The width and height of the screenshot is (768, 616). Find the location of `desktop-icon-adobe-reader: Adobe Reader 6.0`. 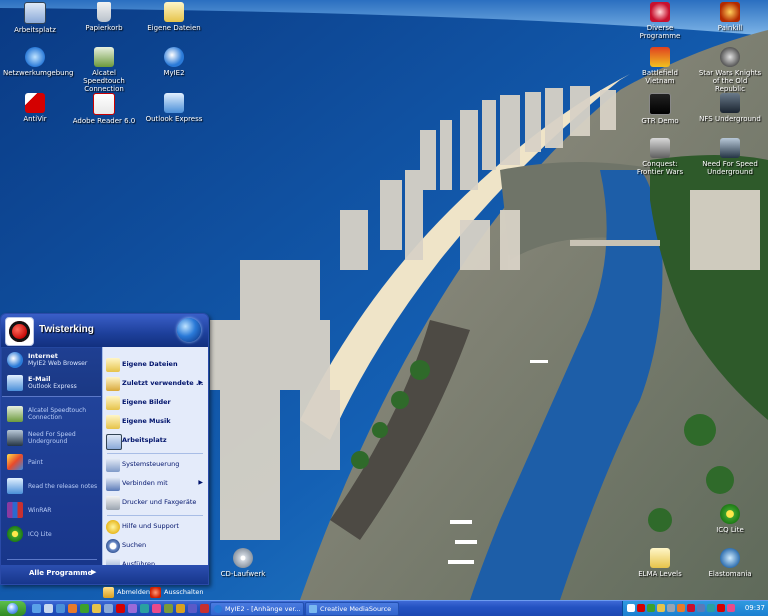

desktop-icon-adobe-reader: Adobe Reader 6.0 is located at coordinates (104, 109).